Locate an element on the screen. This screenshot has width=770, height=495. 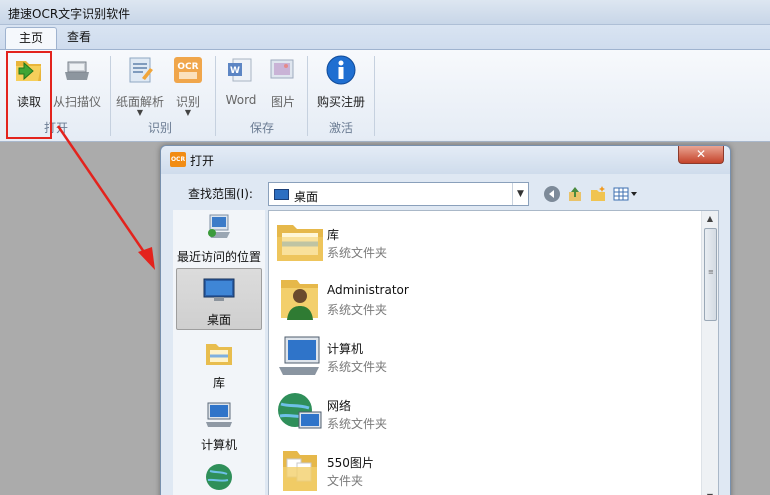
places-bar: 最近访问的位置 桌面 库 计算机 is located at coordinates (219, 352).